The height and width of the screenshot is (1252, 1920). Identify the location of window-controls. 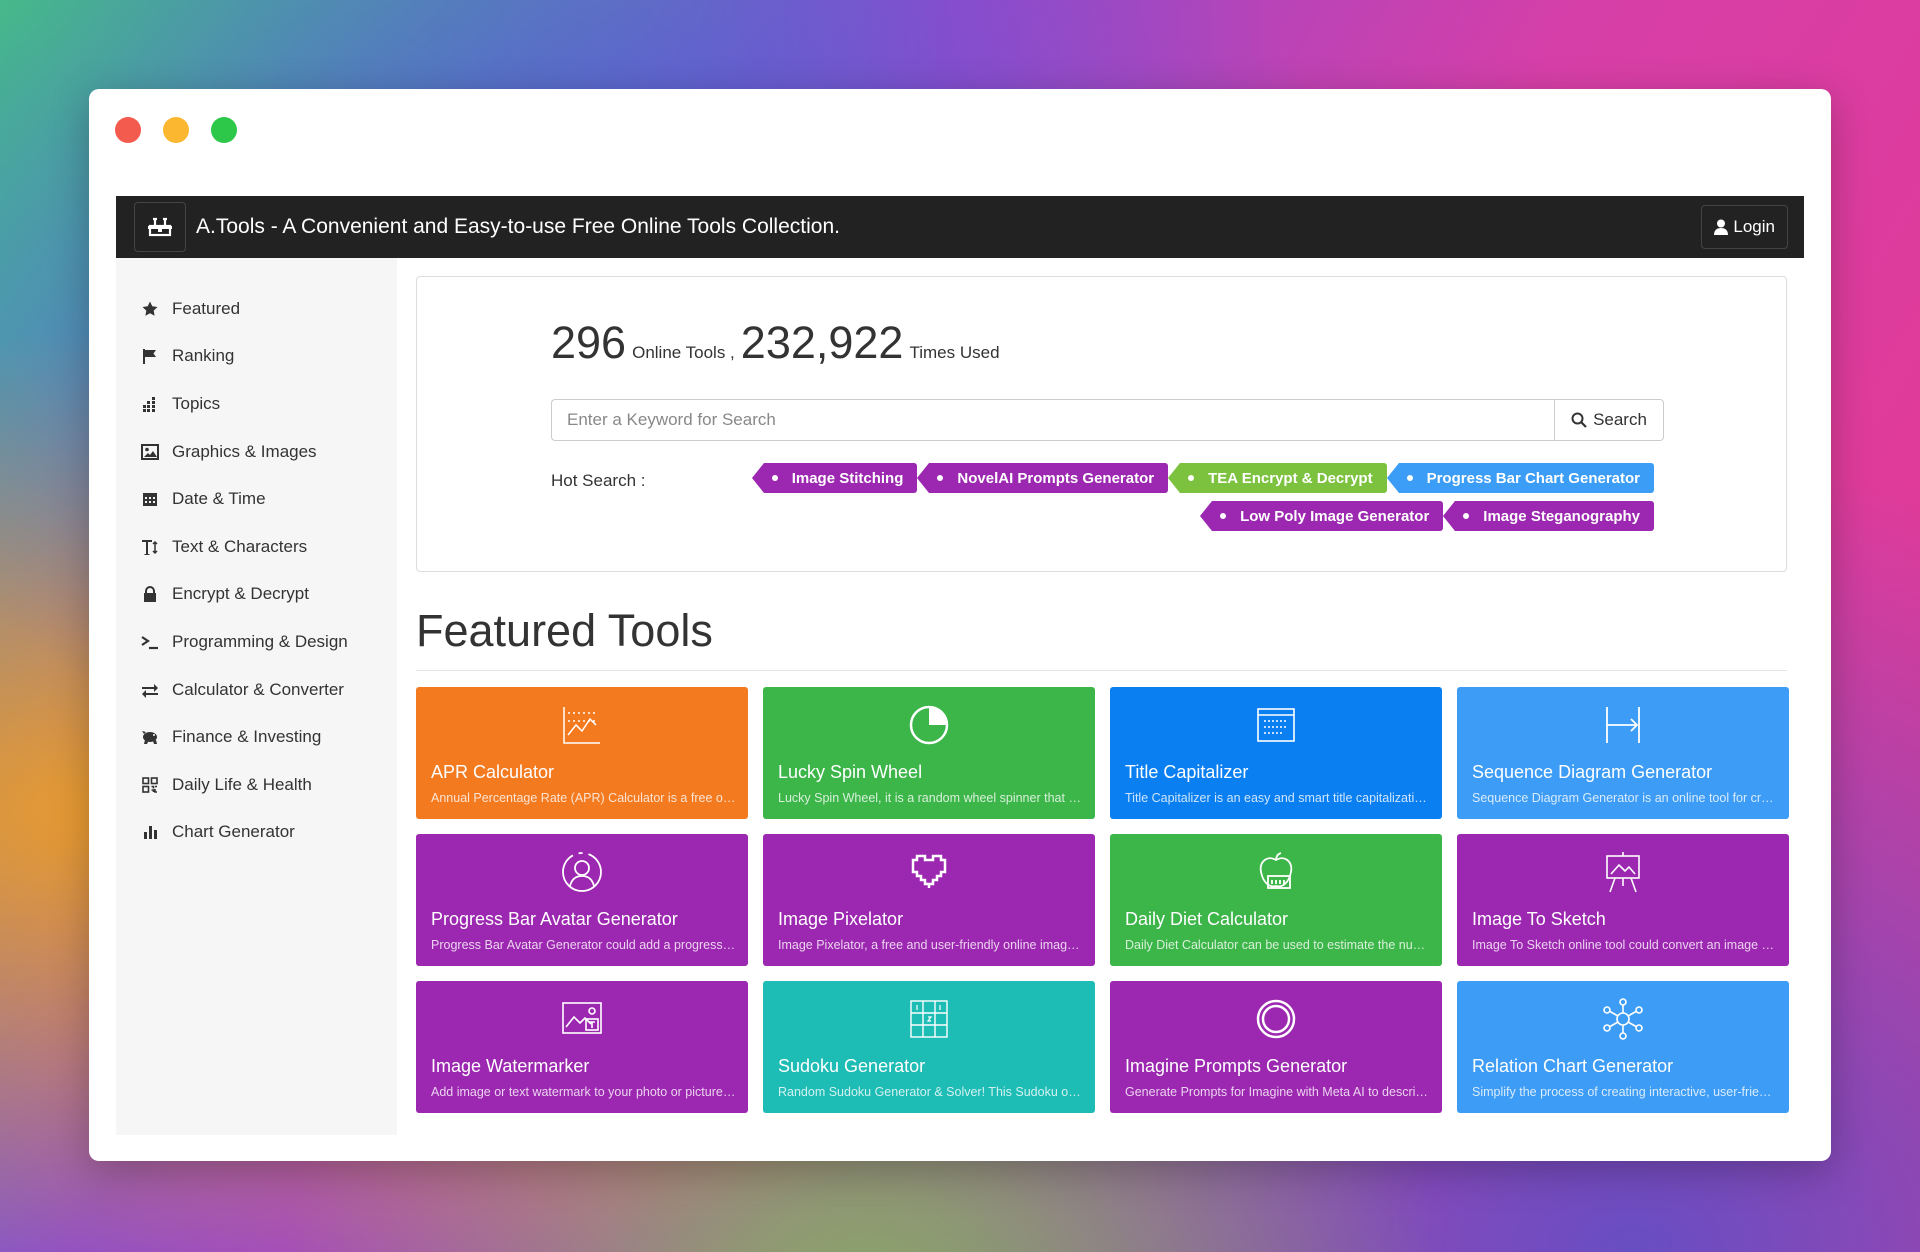
(176, 130).